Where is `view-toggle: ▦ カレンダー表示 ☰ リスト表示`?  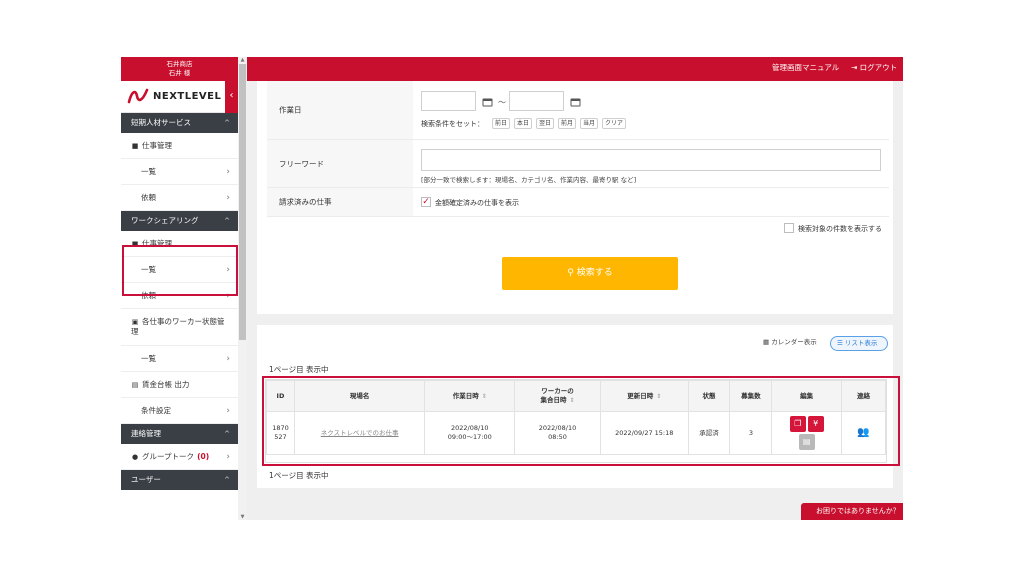
view-toggle: ▦ カレンダー表示 ☰ リスト表示 is located at coordinates (823, 343).